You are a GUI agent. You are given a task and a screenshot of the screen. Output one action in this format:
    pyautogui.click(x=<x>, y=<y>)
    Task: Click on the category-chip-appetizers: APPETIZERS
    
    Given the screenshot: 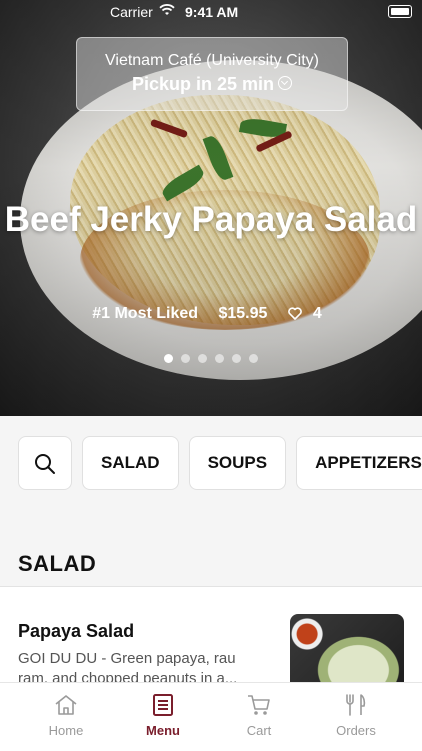 What is the action you would take?
    pyautogui.click(x=359, y=463)
    